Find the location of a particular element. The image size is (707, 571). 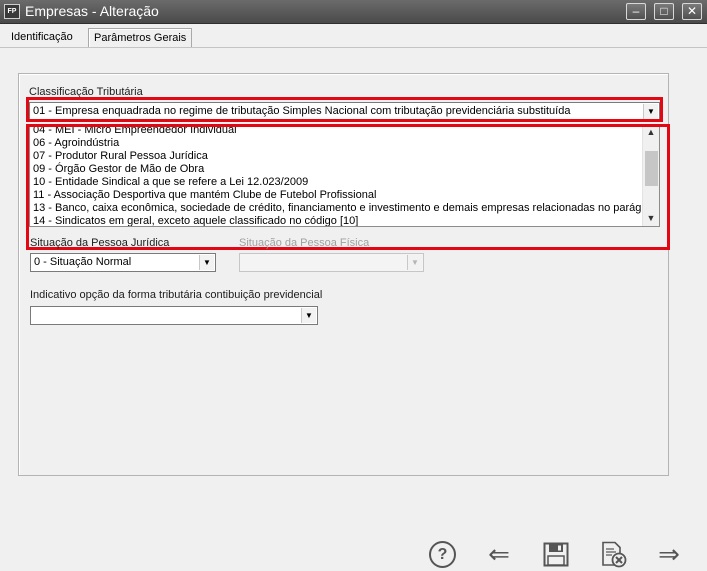

scroll-thumb is located at coordinates (651, 168).